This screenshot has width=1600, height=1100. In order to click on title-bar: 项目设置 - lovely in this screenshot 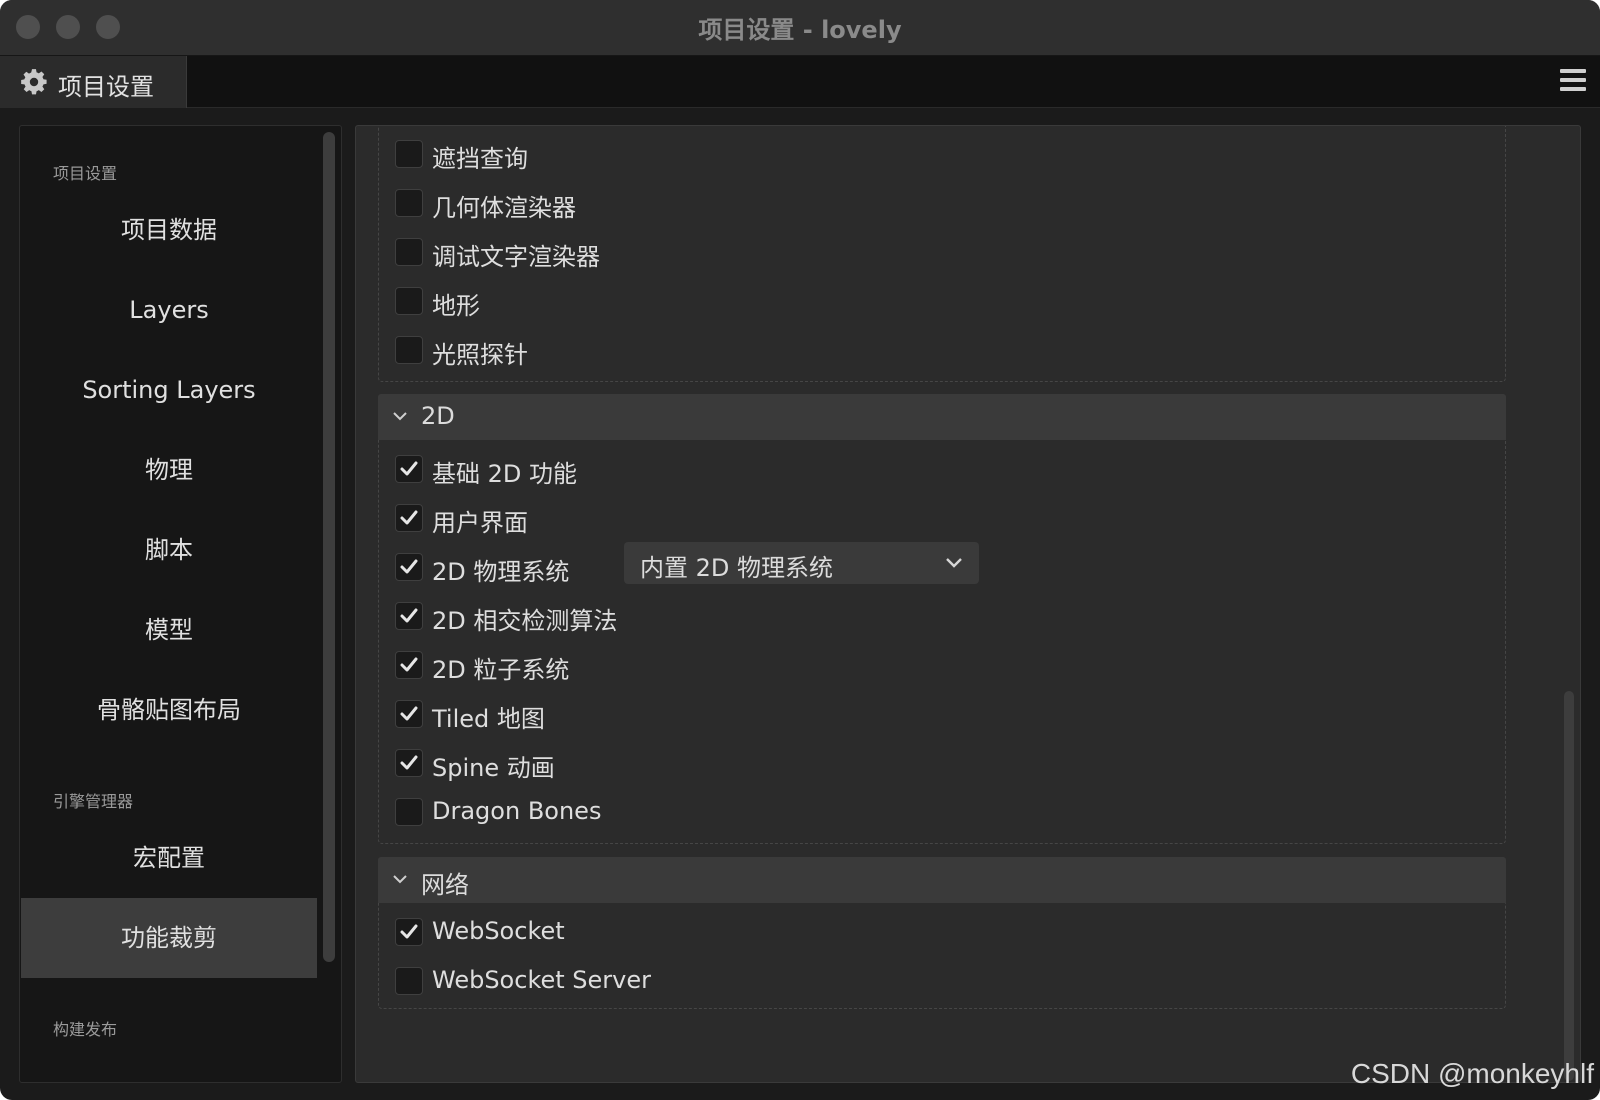, I will do `click(800, 28)`.